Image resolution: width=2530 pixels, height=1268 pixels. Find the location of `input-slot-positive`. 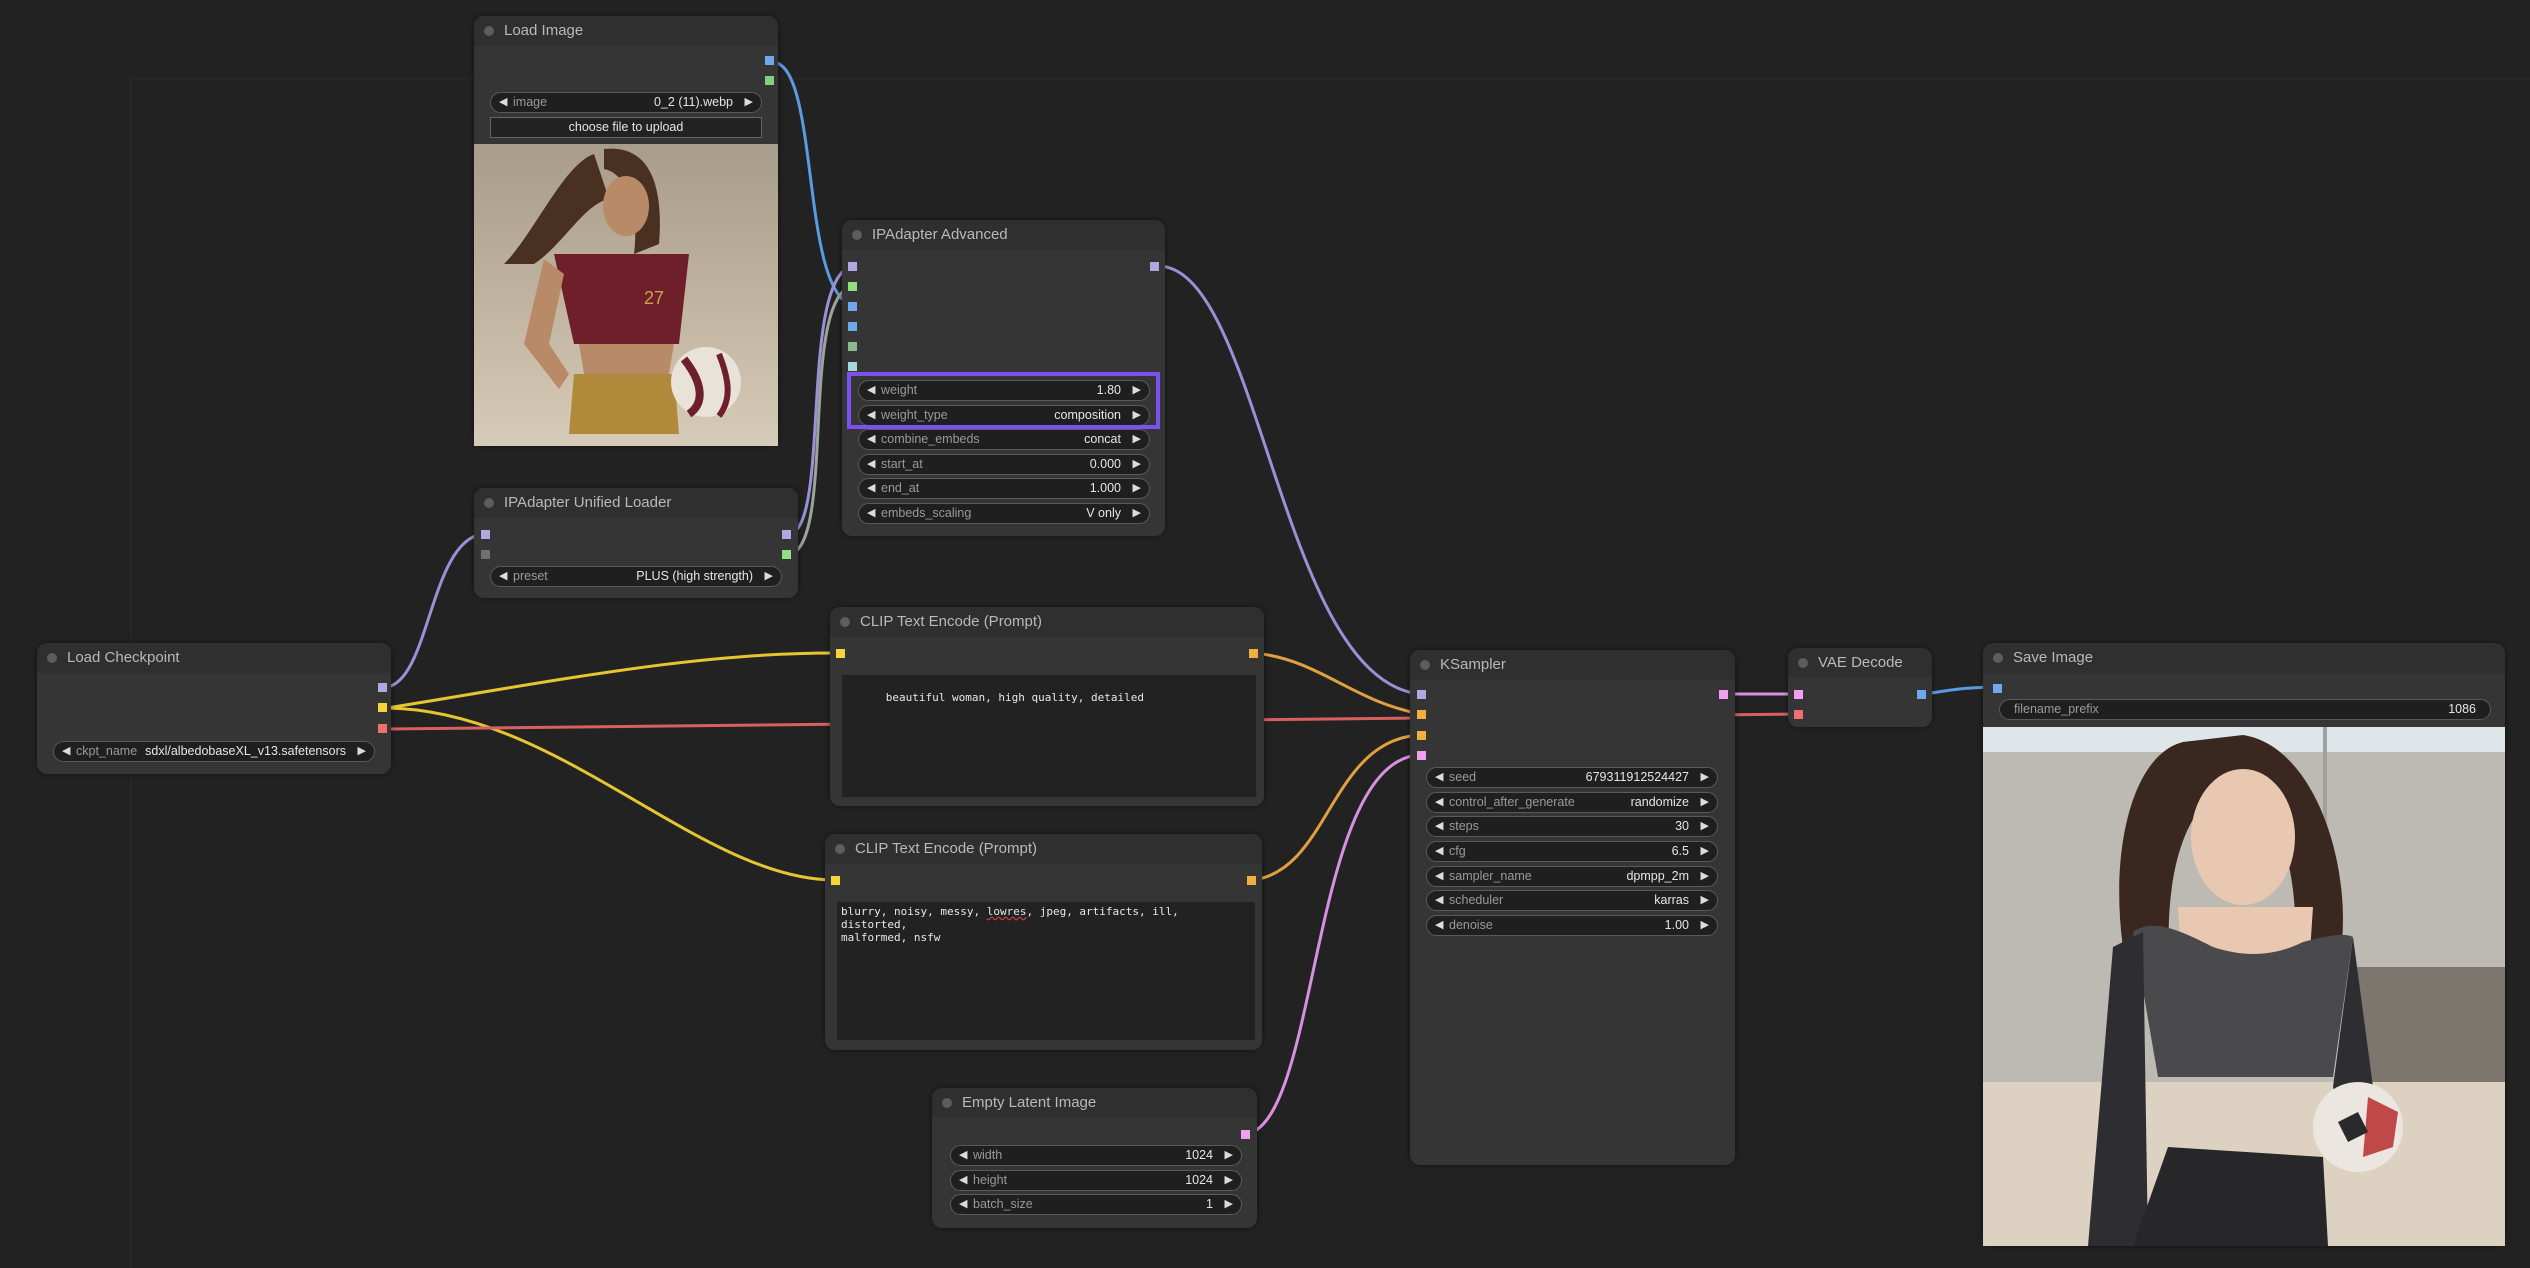

input-slot-positive is located at coordinates (1421, 714).